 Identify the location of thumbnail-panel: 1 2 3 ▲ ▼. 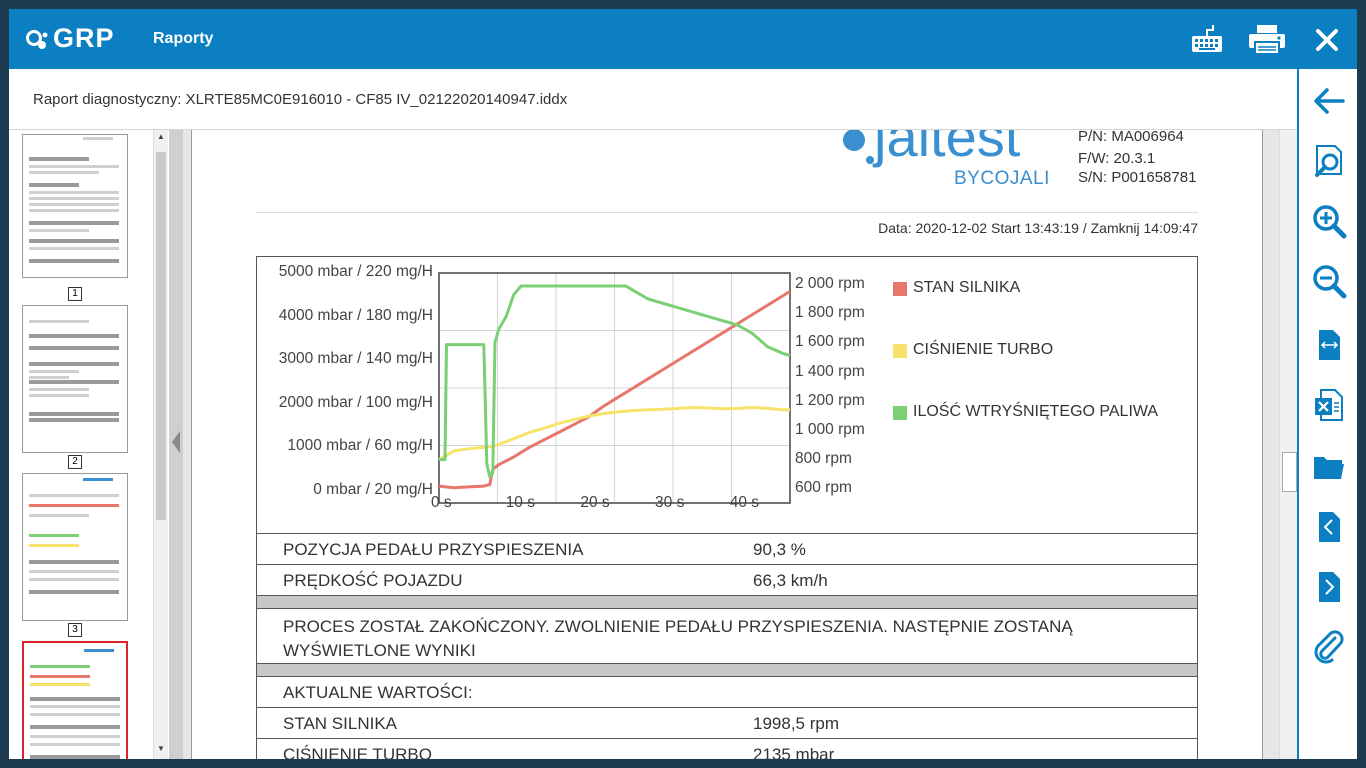
(89, 444).